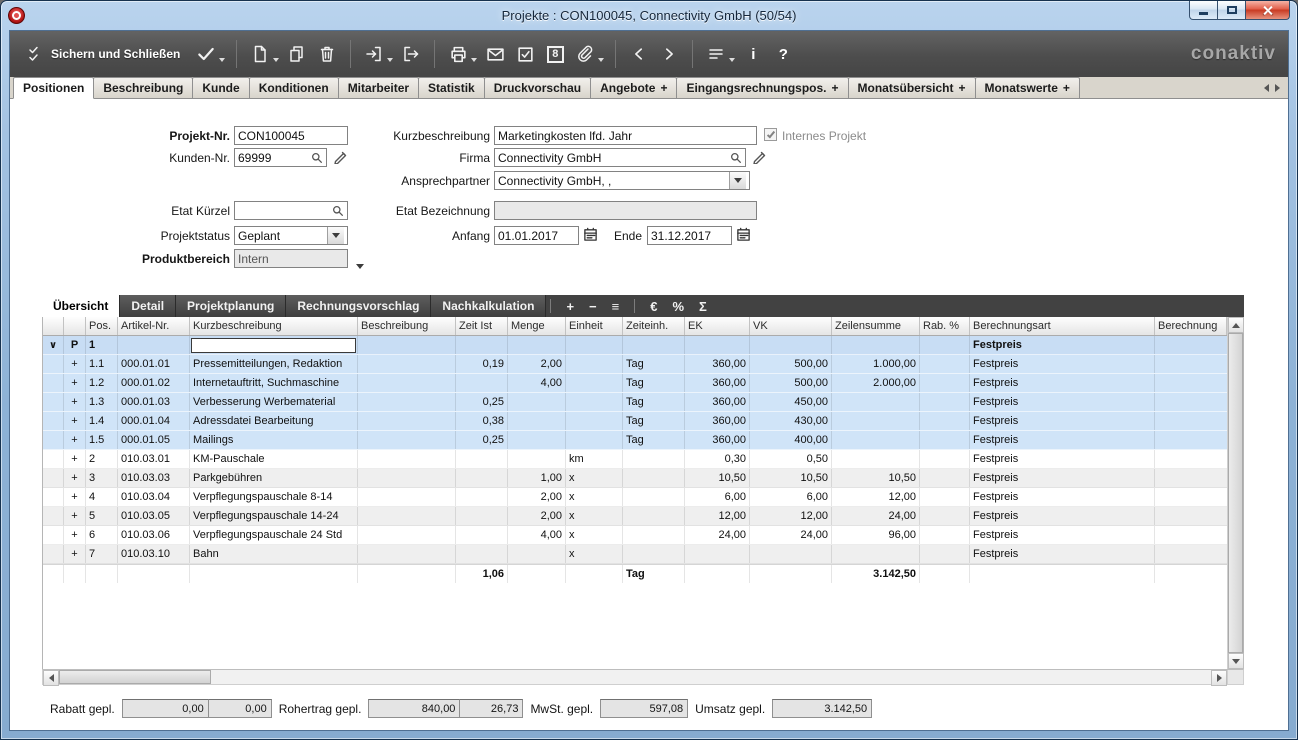 This screenshot has height=740, width=1298. What do you see at coordinates (297, 54) in the screenshot?
I see `duplicate-button` at bounding box center [297, 54].